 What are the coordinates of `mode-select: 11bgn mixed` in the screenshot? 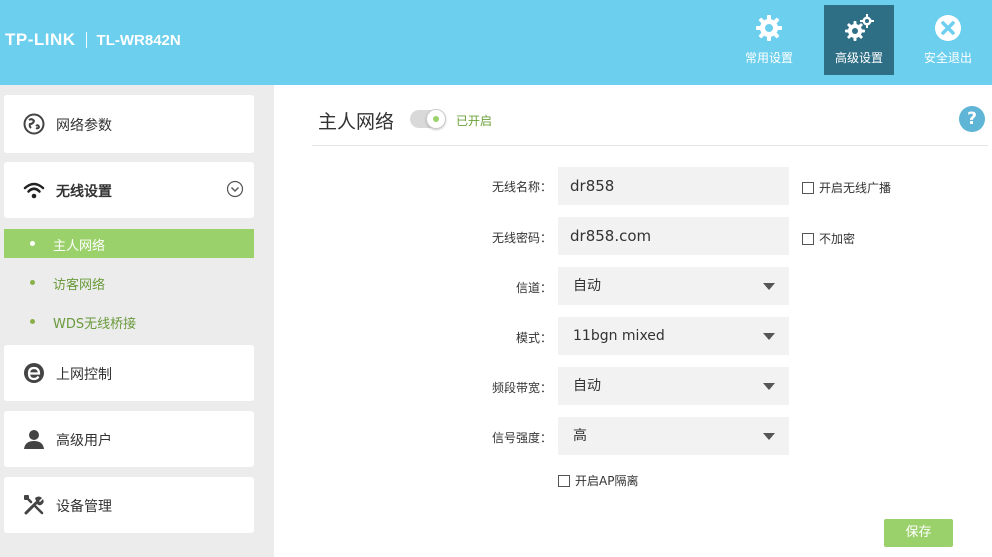 It's located at (673, 336).